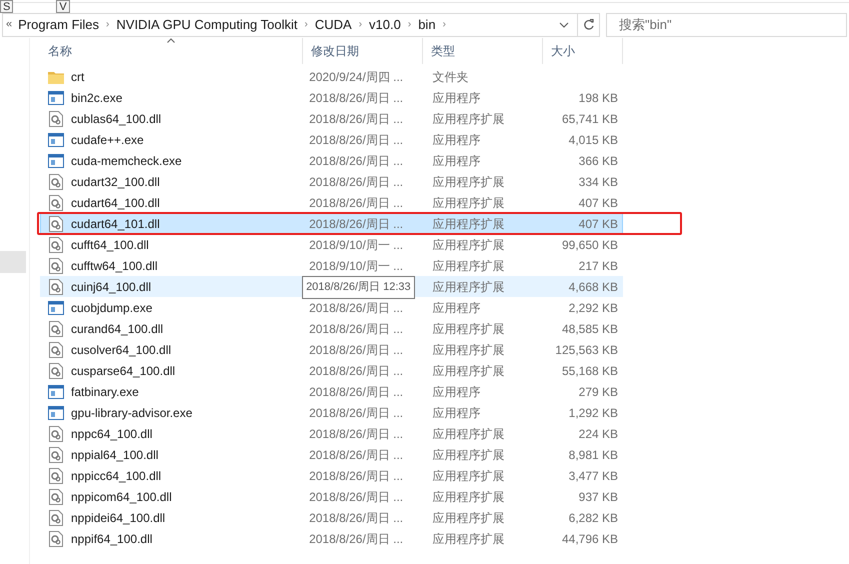 This screenshot has height=564, width=849. What do you see at coordinates (598, 265) in the screenshot?
I see `file-size: 217 KB` at bounding box center [598, 265].